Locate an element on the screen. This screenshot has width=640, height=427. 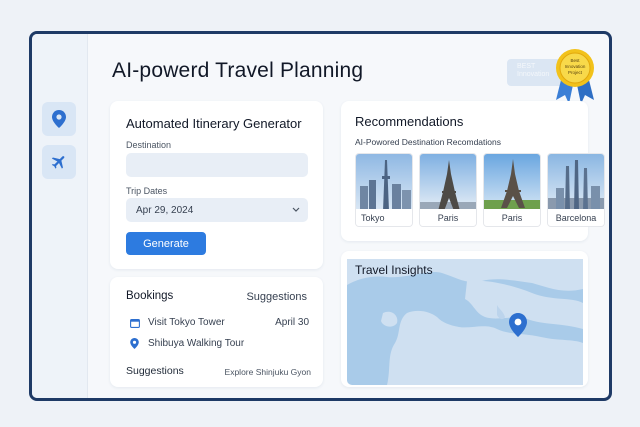
footer-suggestions-label: Suggestions is located at coordinates (155, 371).